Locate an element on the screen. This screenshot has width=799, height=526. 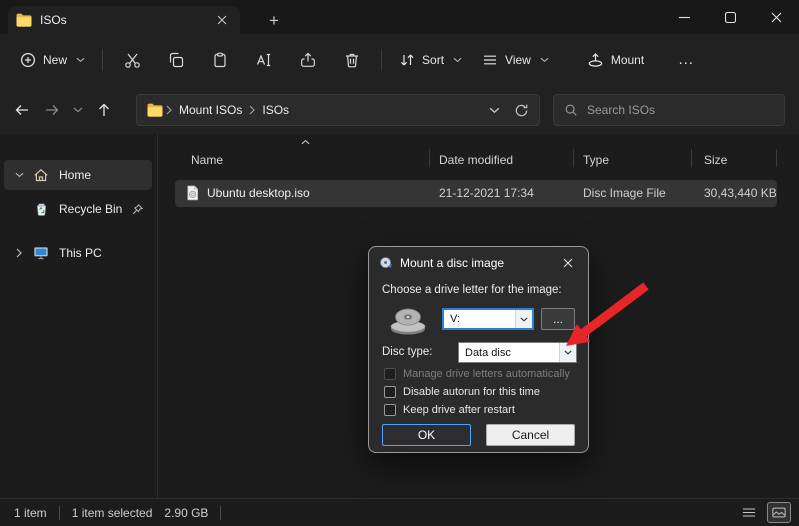
drive-letter-select: V: is located at coordinates (488, 319).